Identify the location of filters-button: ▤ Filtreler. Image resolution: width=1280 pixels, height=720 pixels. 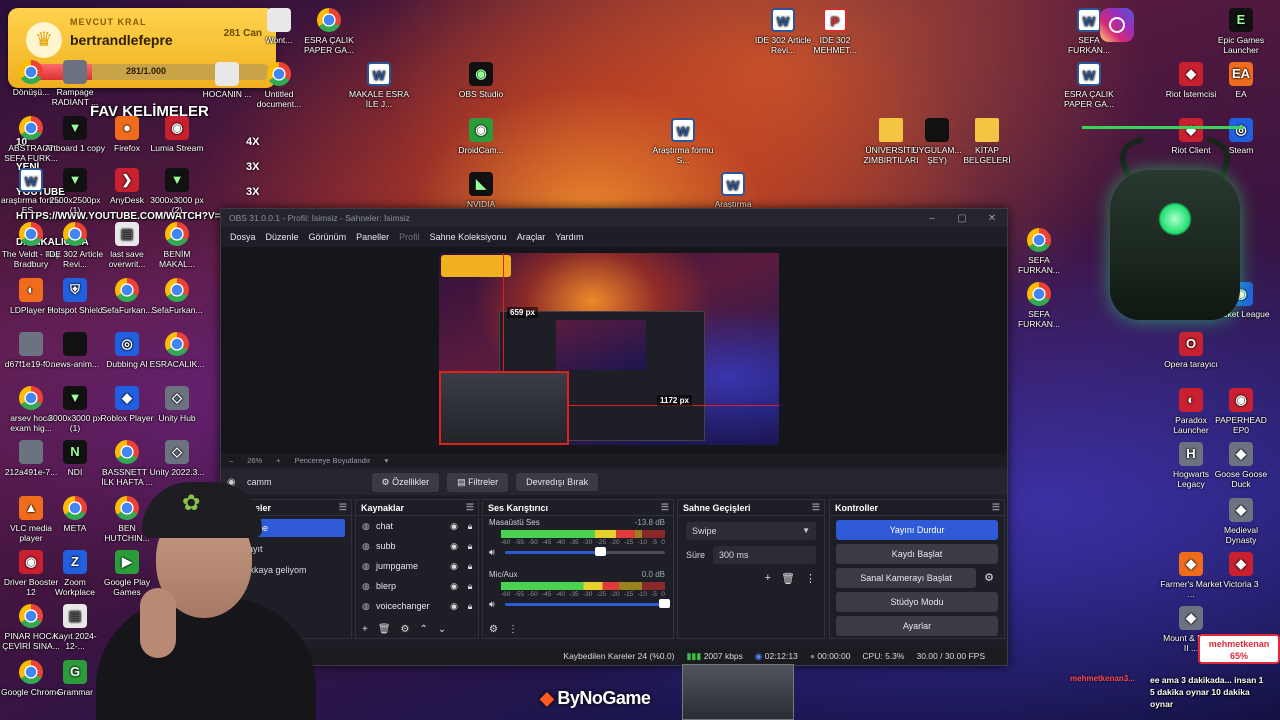
(478, 482).